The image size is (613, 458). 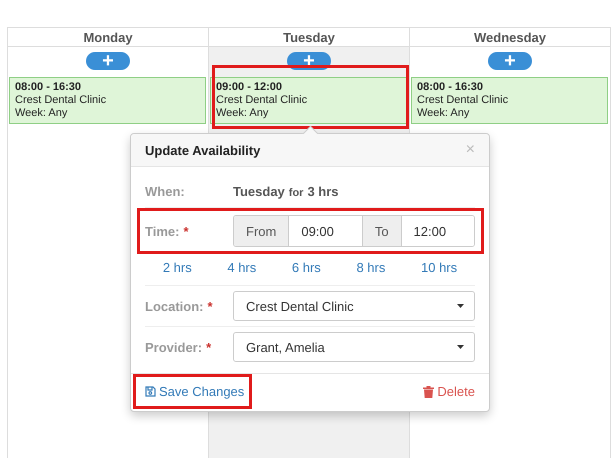 What do you see at coordinates (150, 391) in the screenshot?
I see `save-icon` at bounding box center [150, 391].